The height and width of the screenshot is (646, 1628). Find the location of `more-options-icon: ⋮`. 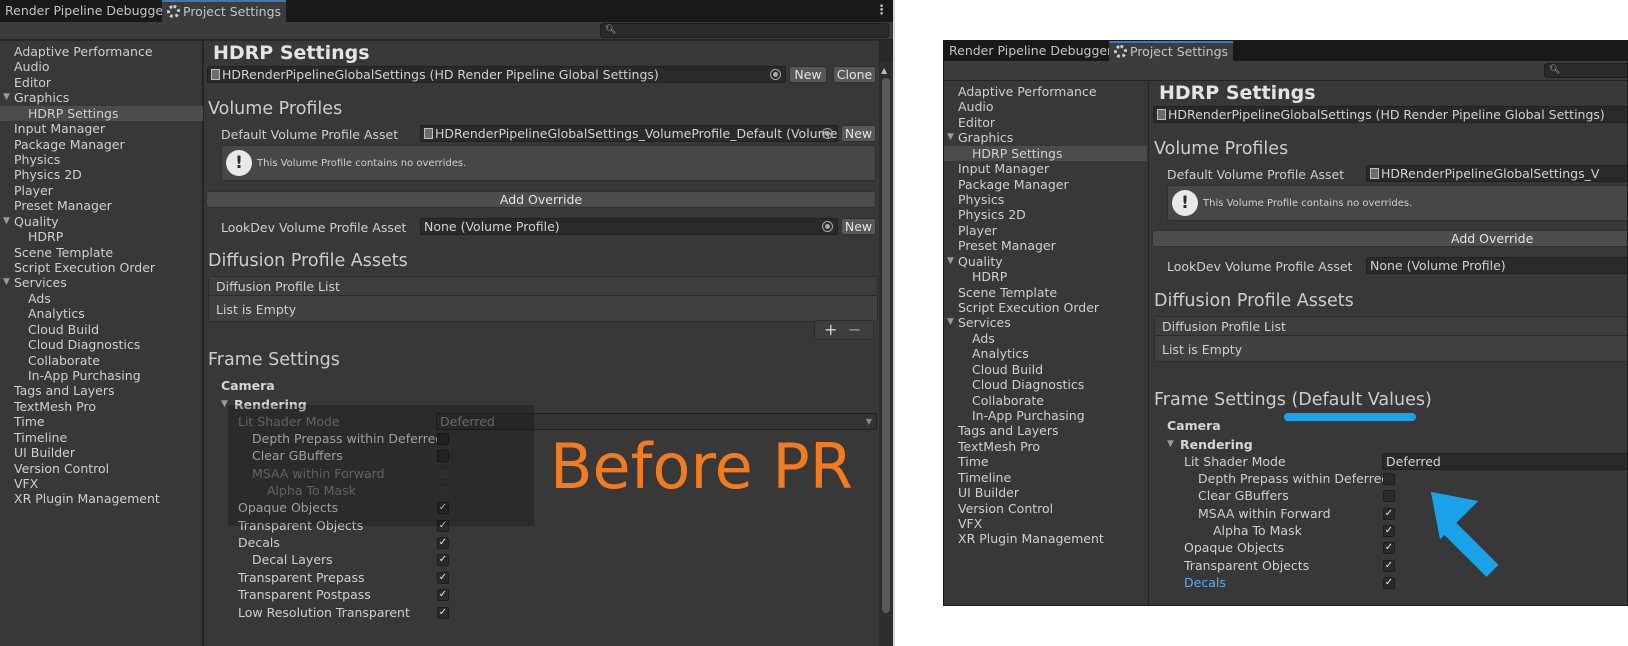

more-options-icon: ⋮ is located at coordinates (881, 10).